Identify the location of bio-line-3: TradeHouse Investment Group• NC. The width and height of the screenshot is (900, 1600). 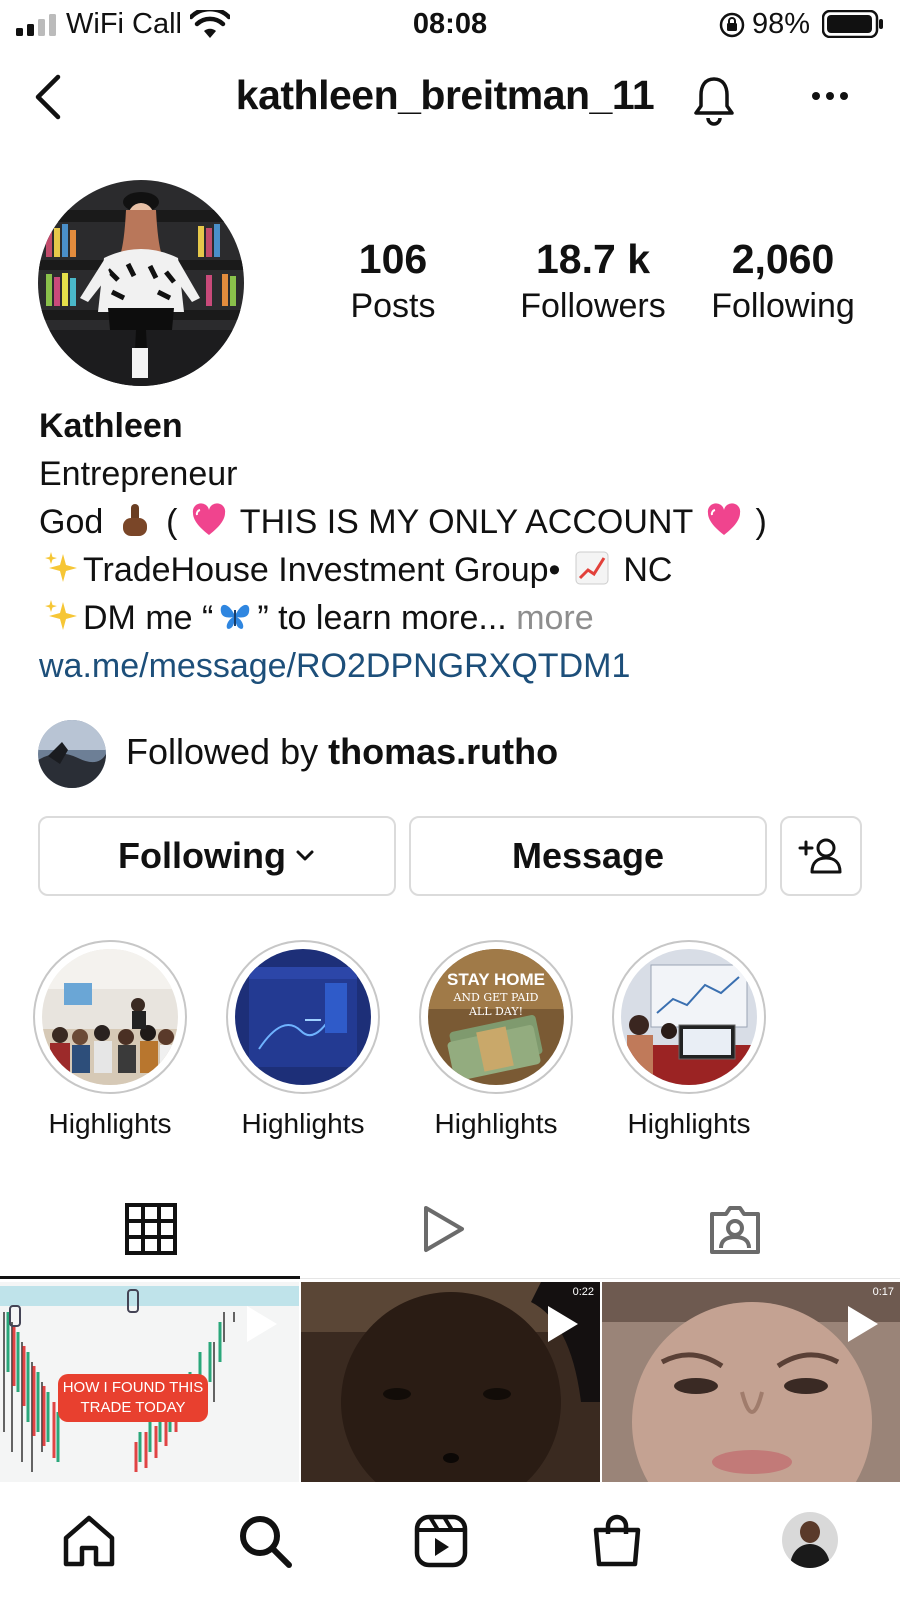
(454, 570).